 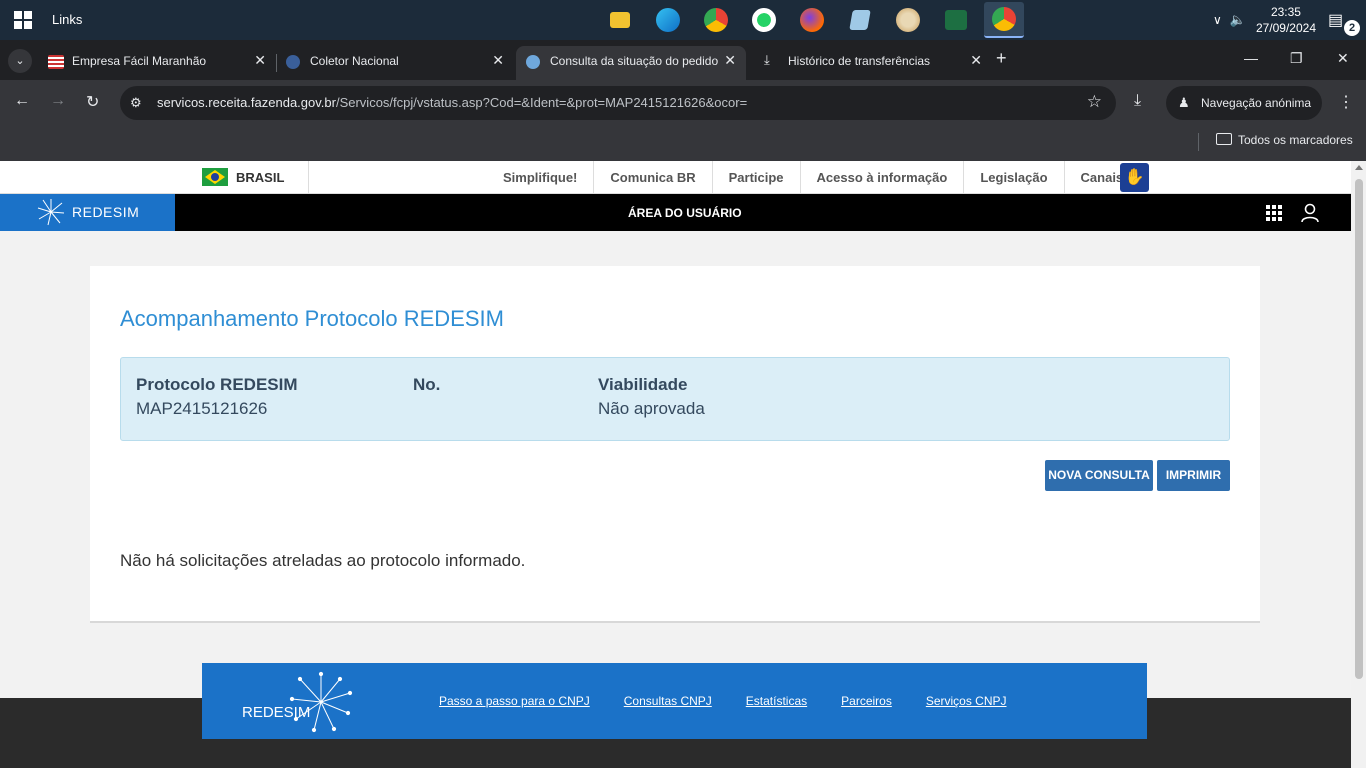 I want to click on minimize-button: —, so click(x=1251, y=58).